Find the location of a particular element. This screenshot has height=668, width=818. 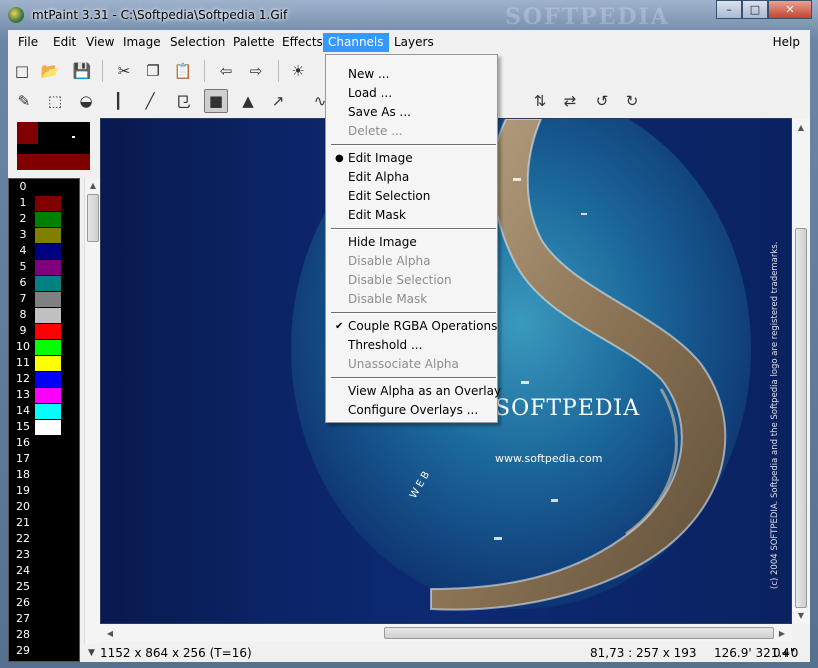

paint-icon: ■ is located at coordinates (216, 101).